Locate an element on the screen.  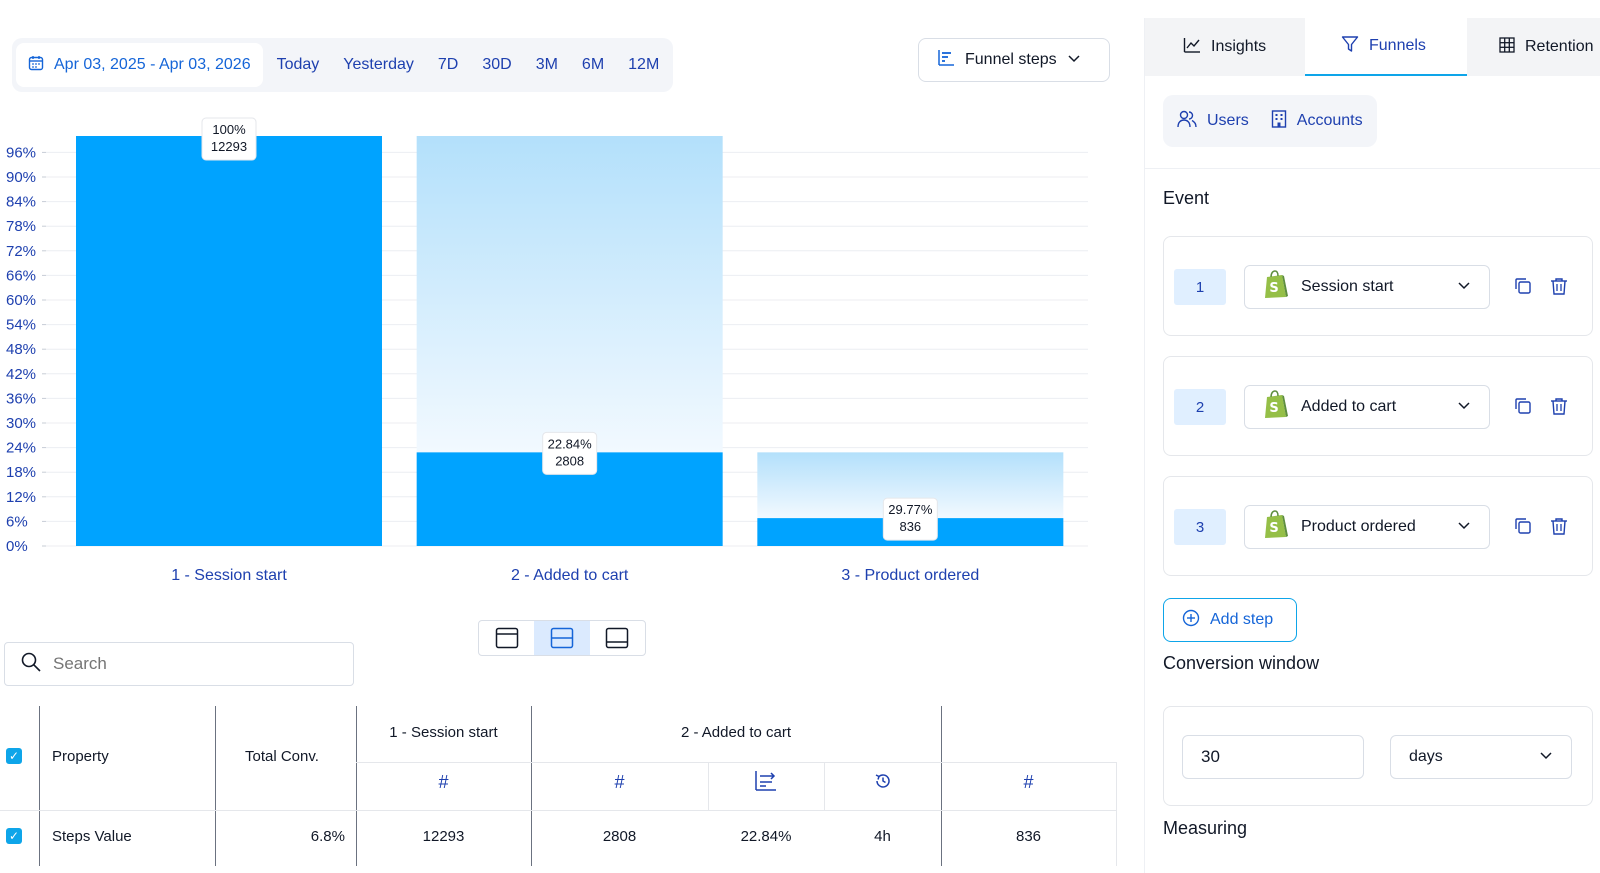
layout-split-button is located at coordinates (562, 638).